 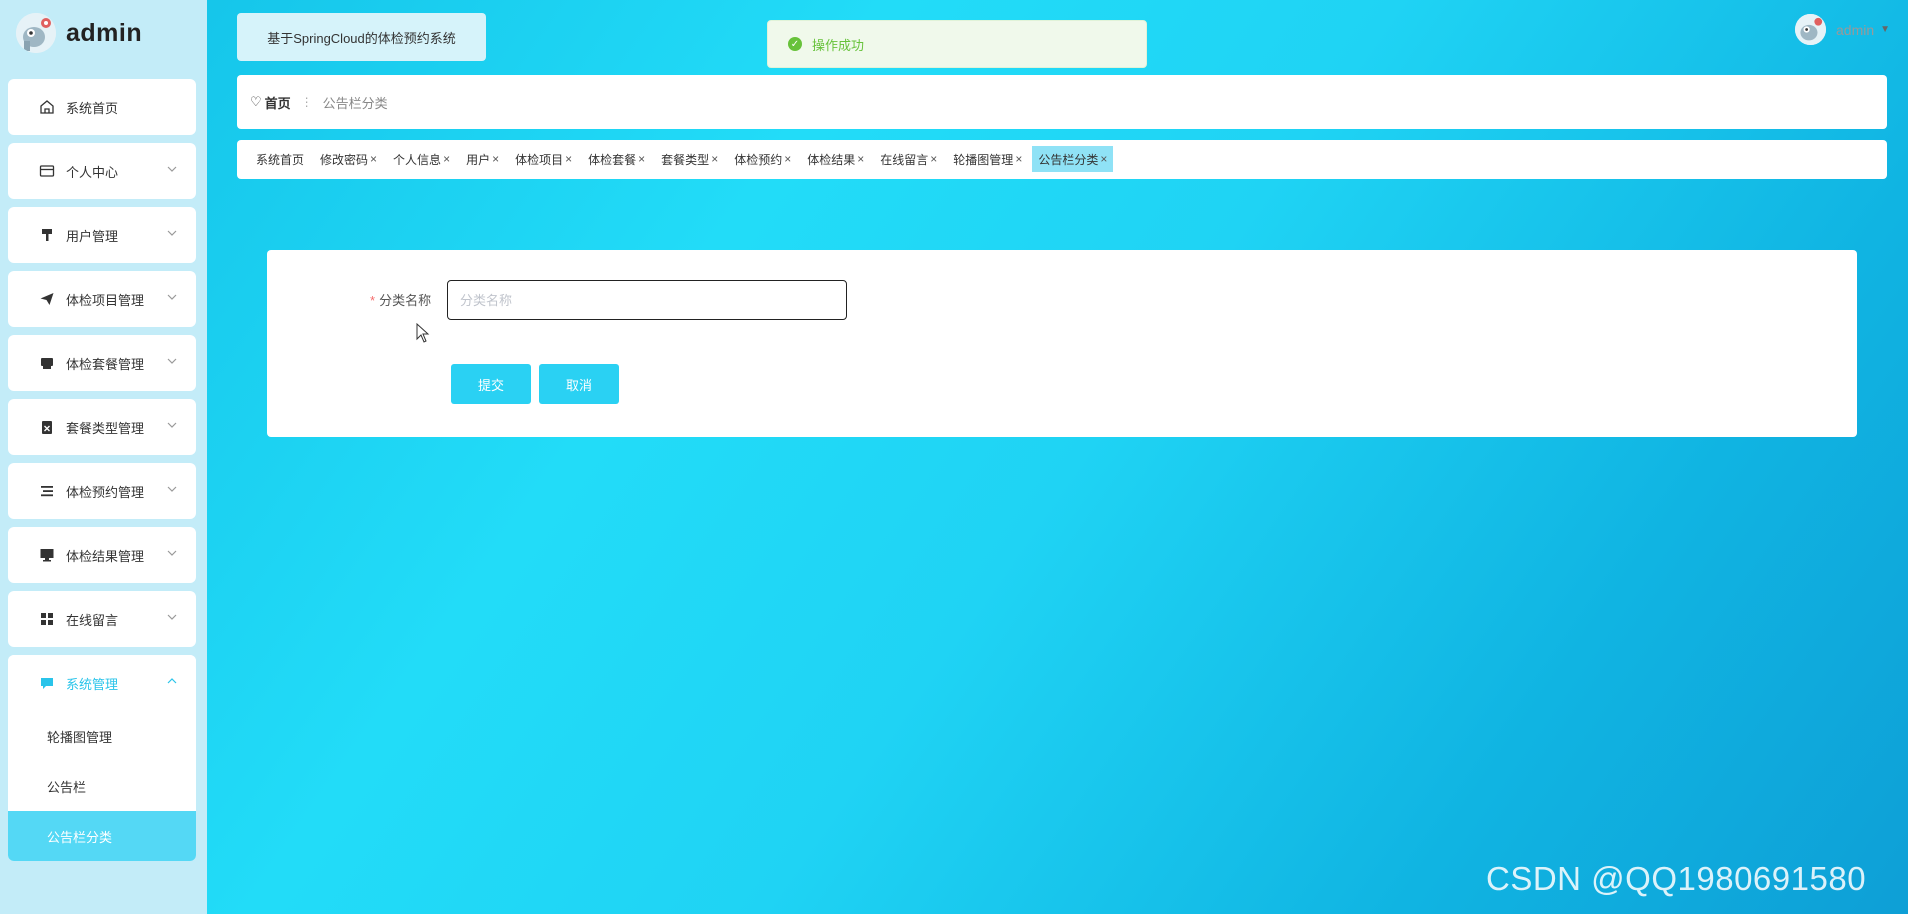 What do you see at coordinates (92, 236) in the screenshot?
I see `sidebar-item-label: 用户管理` at bounding box center [92, 236].